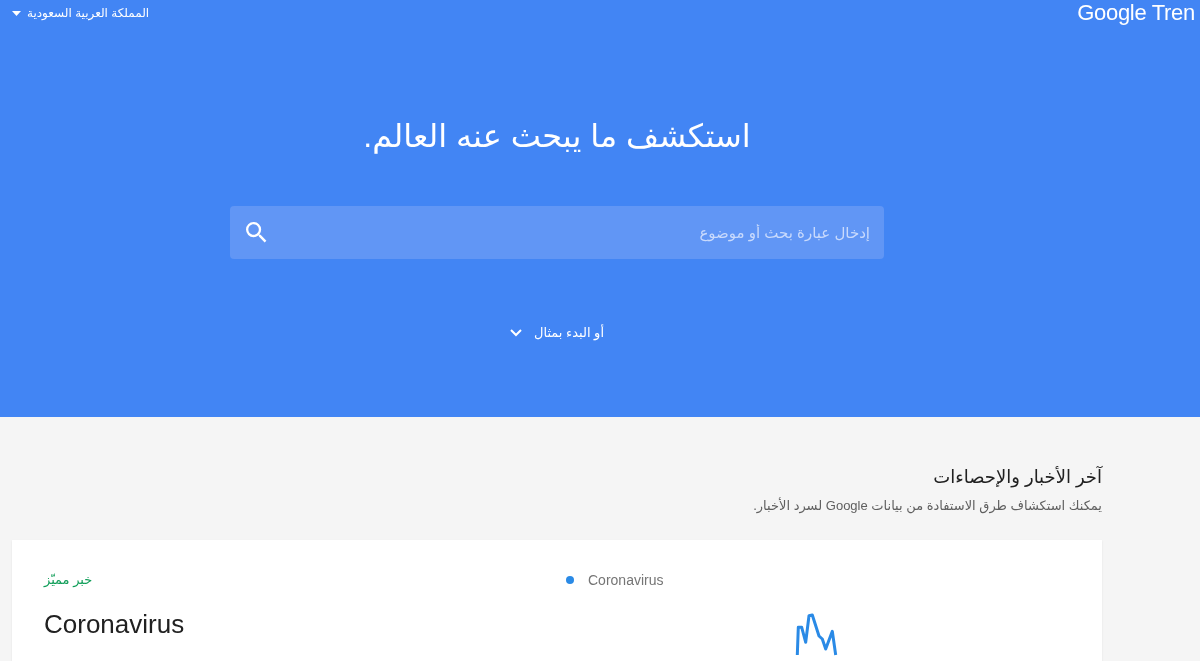 This screenshot has width=1200, height=661. What do you see at coordinates (1136, 13) in the screenshot?
I see `logo-text: Google Tren` at bounding box center [1136, 13].